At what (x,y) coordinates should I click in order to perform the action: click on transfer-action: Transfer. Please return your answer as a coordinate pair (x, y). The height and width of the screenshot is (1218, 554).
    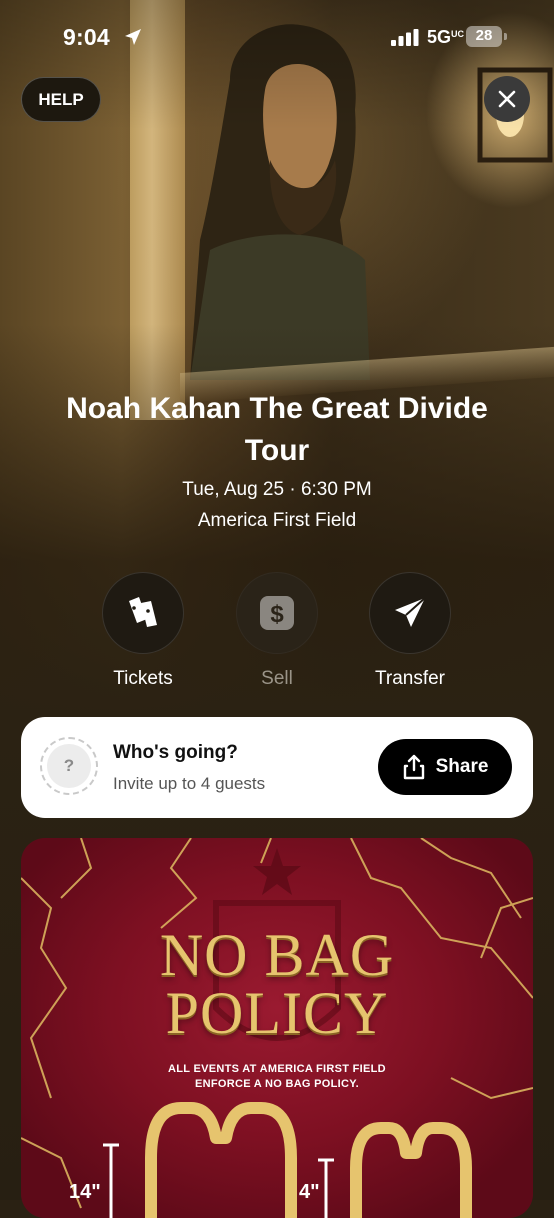
    Looking at the image, I should click on (410, 631).